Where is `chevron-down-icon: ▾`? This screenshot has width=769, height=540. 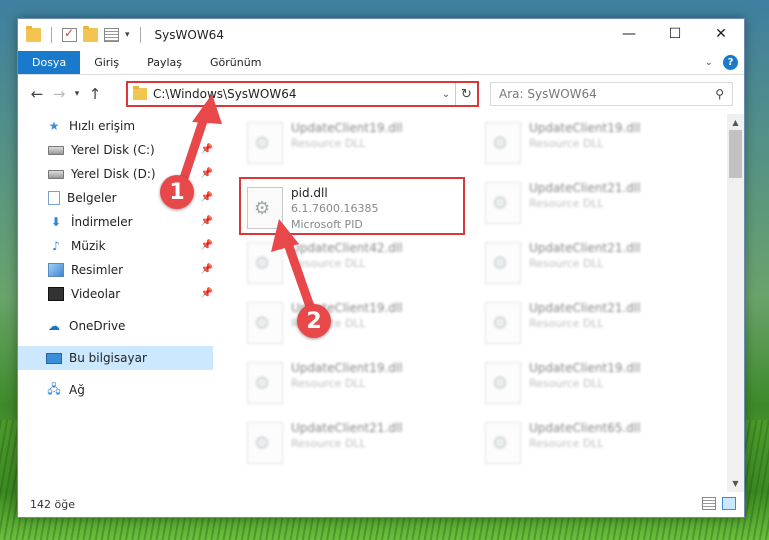
chevron-down-icon: ▾ is located at coordinates (127, 35).